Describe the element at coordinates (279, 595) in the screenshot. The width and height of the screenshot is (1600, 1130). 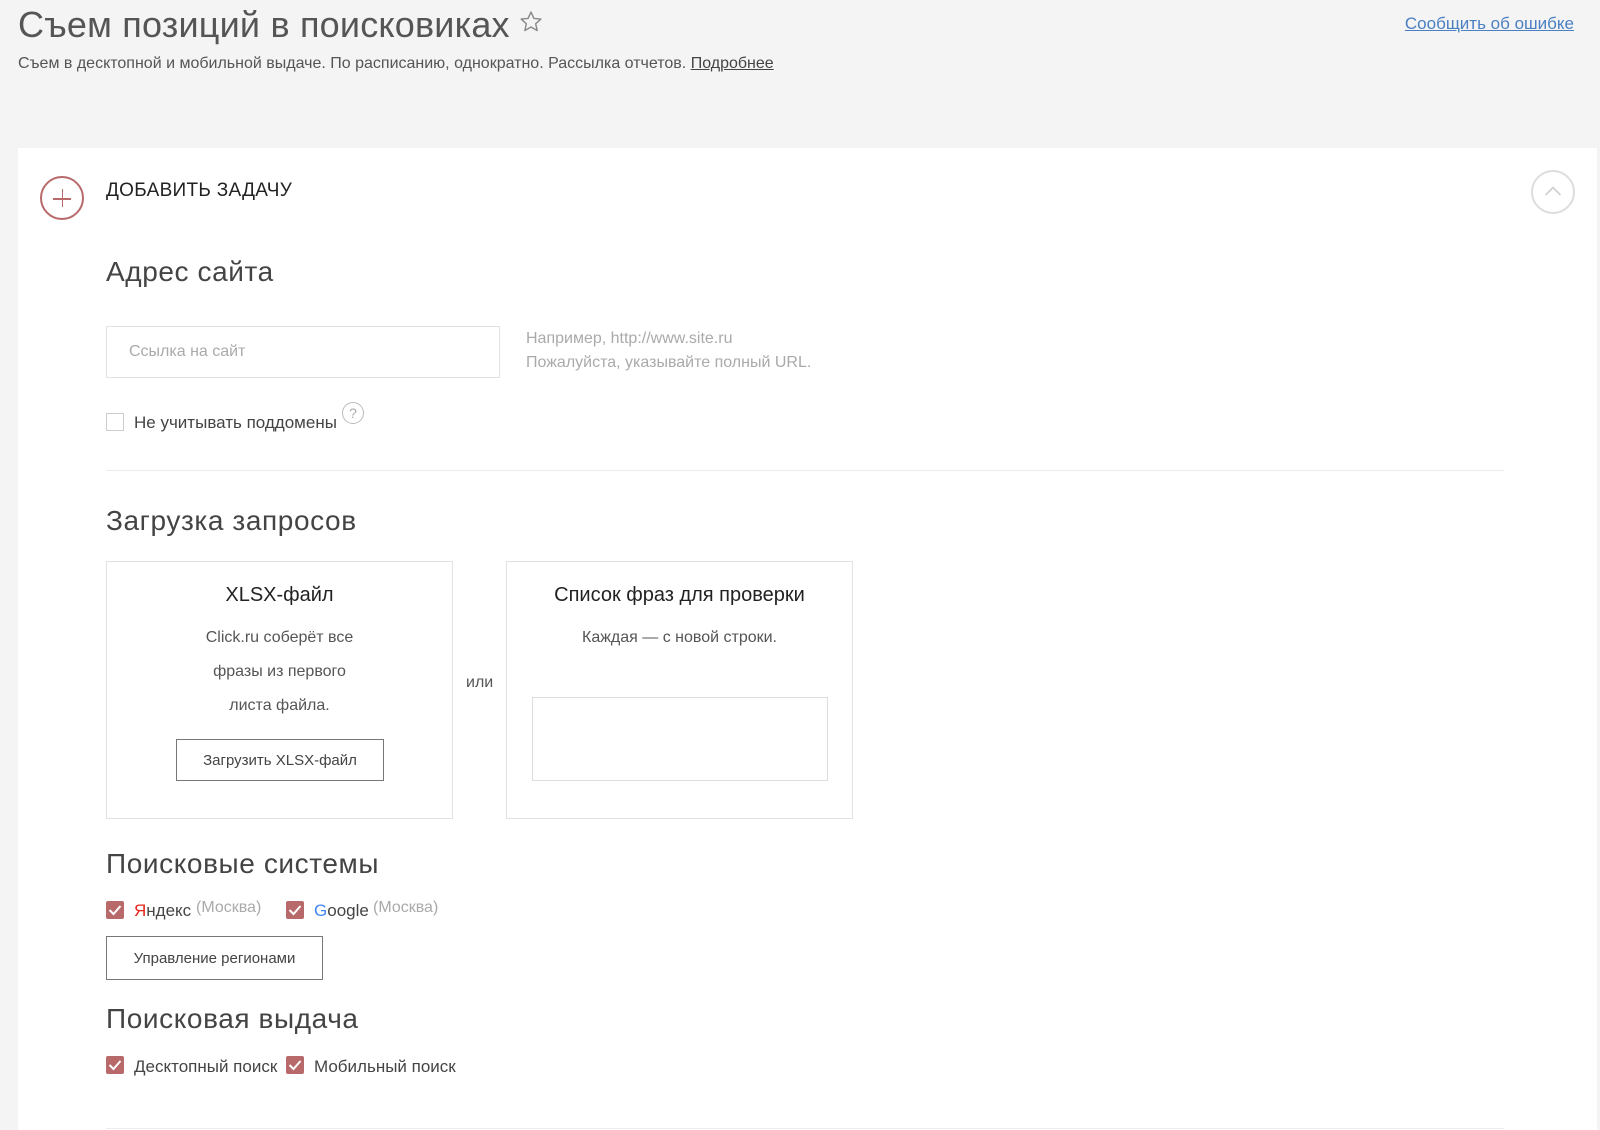
I see `xlsx-card-title: XLSX-файл` at that location.